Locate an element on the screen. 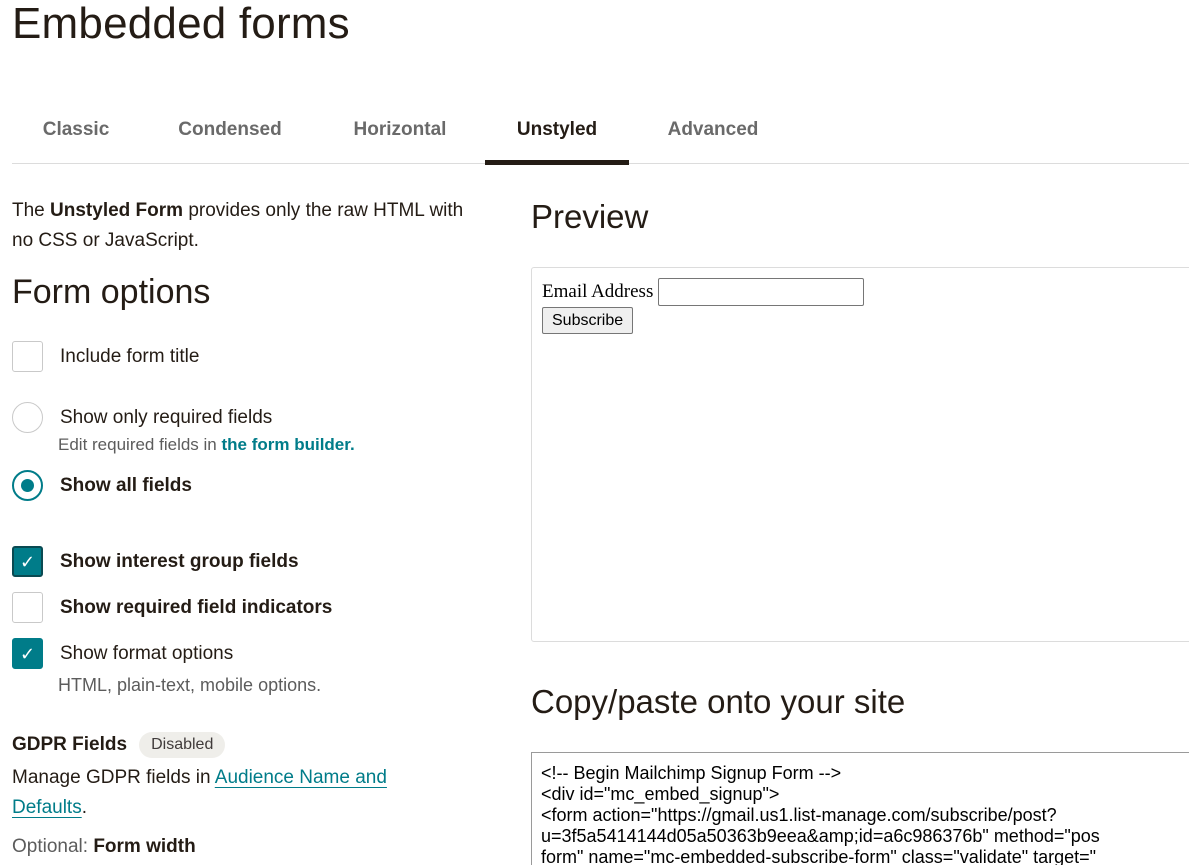  include-form-title-option: Include form title is located at coordinates (105, 356).